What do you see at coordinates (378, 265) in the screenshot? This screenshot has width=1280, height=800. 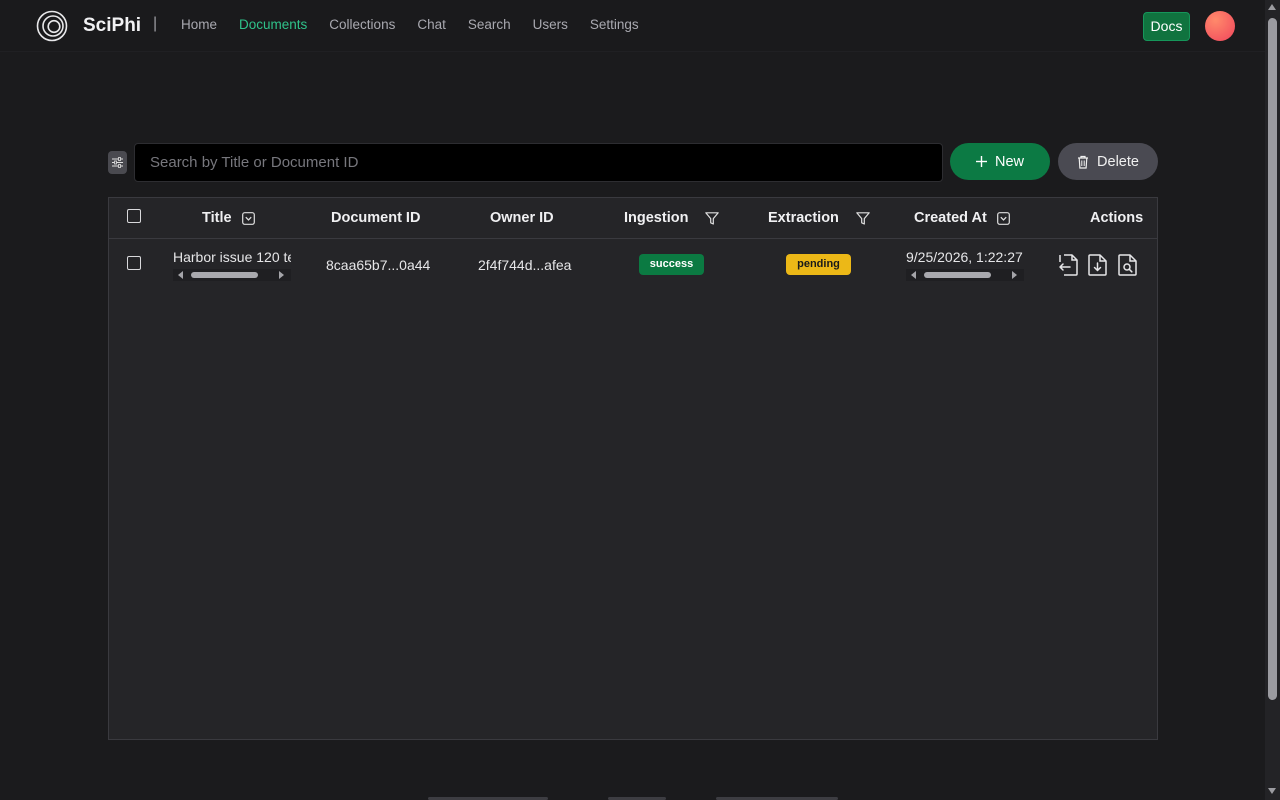 I see `document-id: 8caa65b7...0a44` at bounding box center [378, 265].